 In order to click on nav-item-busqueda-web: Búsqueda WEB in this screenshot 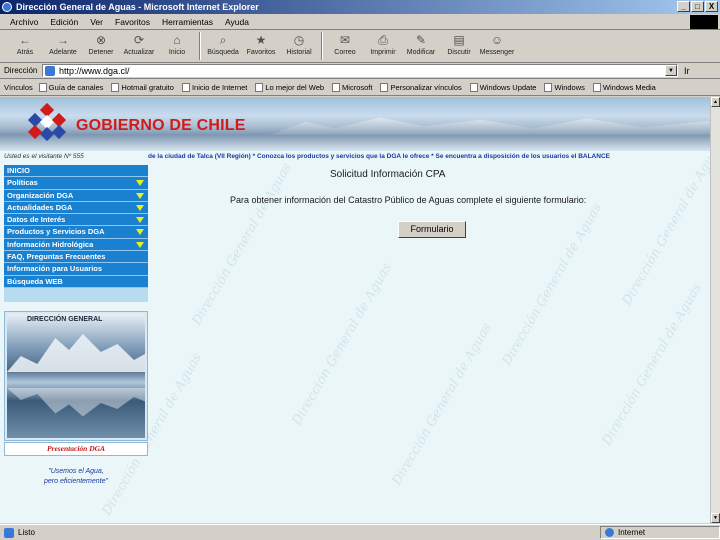, I will do `click(76, 281)`.